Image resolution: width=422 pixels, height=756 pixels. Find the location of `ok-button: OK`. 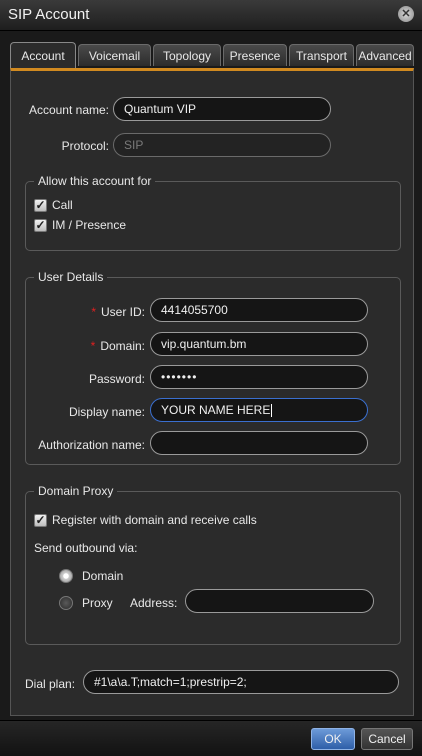

ok-button: OK is located at coordinates (333, 739).